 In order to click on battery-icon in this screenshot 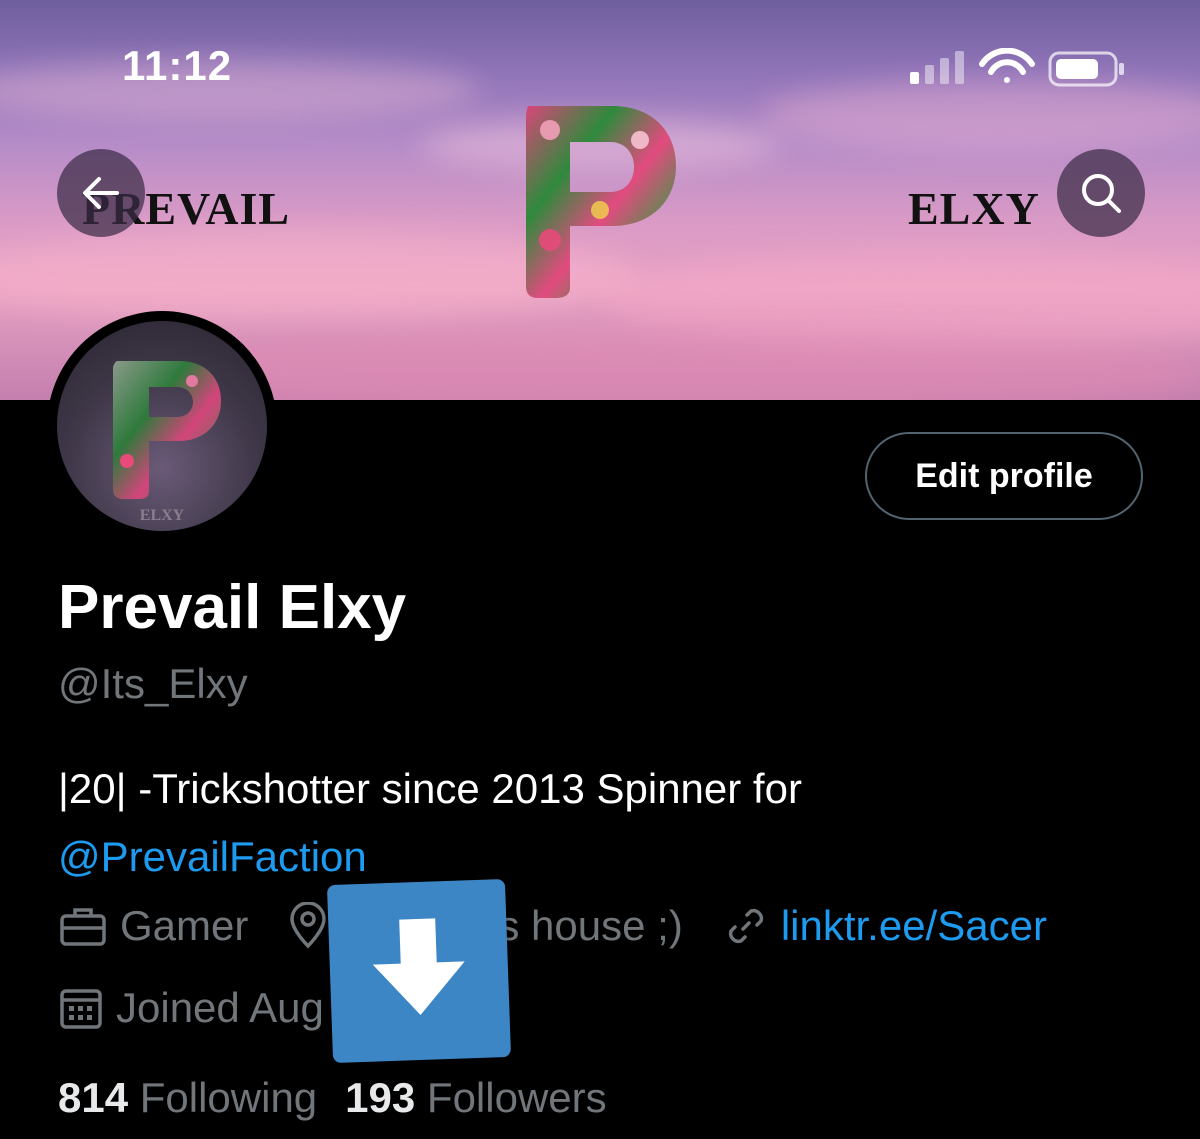, I will do `click(1086, 69)`.